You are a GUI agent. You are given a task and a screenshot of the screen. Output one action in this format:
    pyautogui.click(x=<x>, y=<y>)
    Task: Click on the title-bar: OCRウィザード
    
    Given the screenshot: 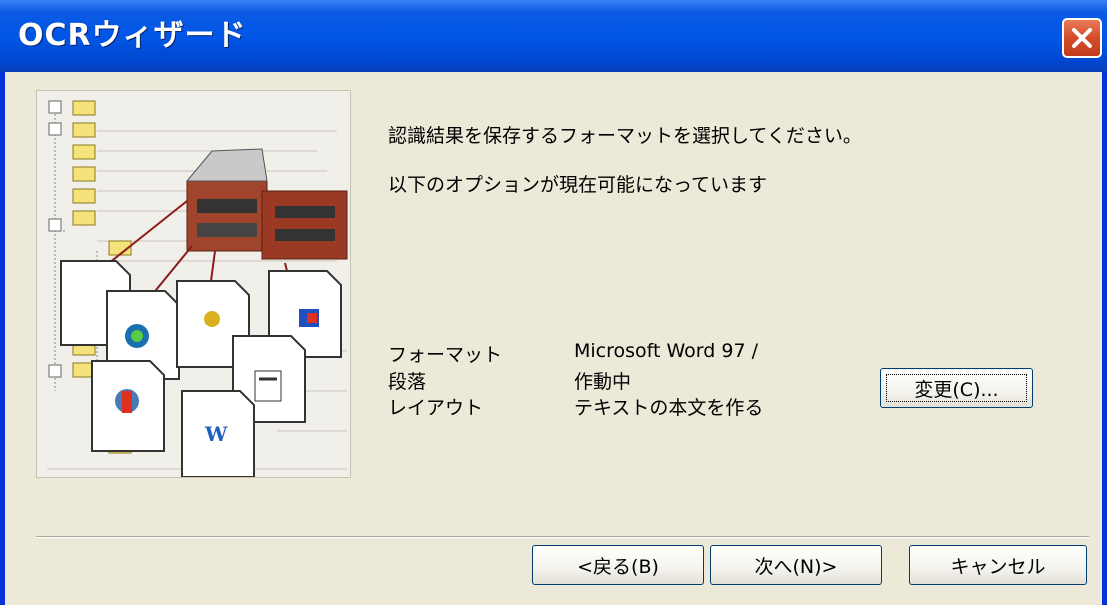 What is the action you would take?
    pyautogui.click(x=553, y=36)
    